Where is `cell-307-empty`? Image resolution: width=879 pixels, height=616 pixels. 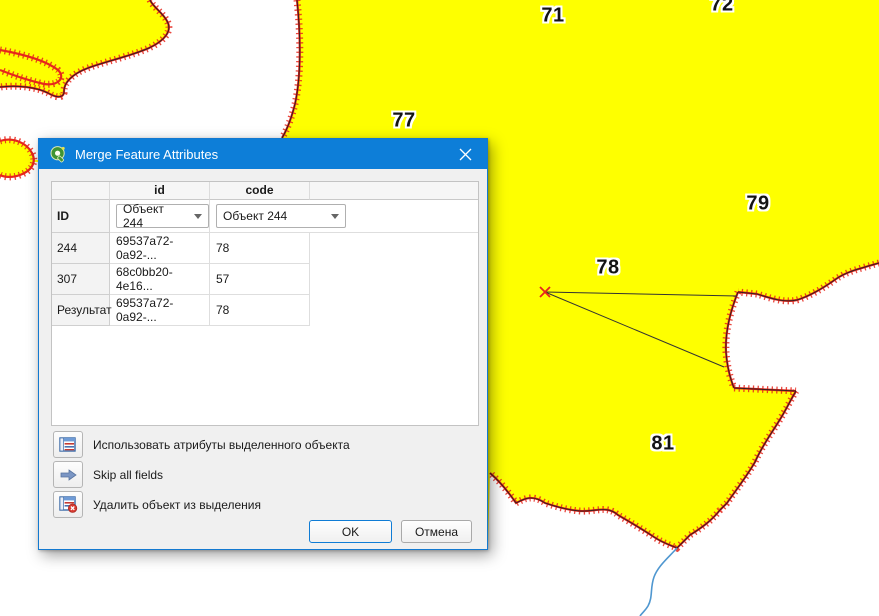 cell-307-empty is located at coordinates (394, 279).